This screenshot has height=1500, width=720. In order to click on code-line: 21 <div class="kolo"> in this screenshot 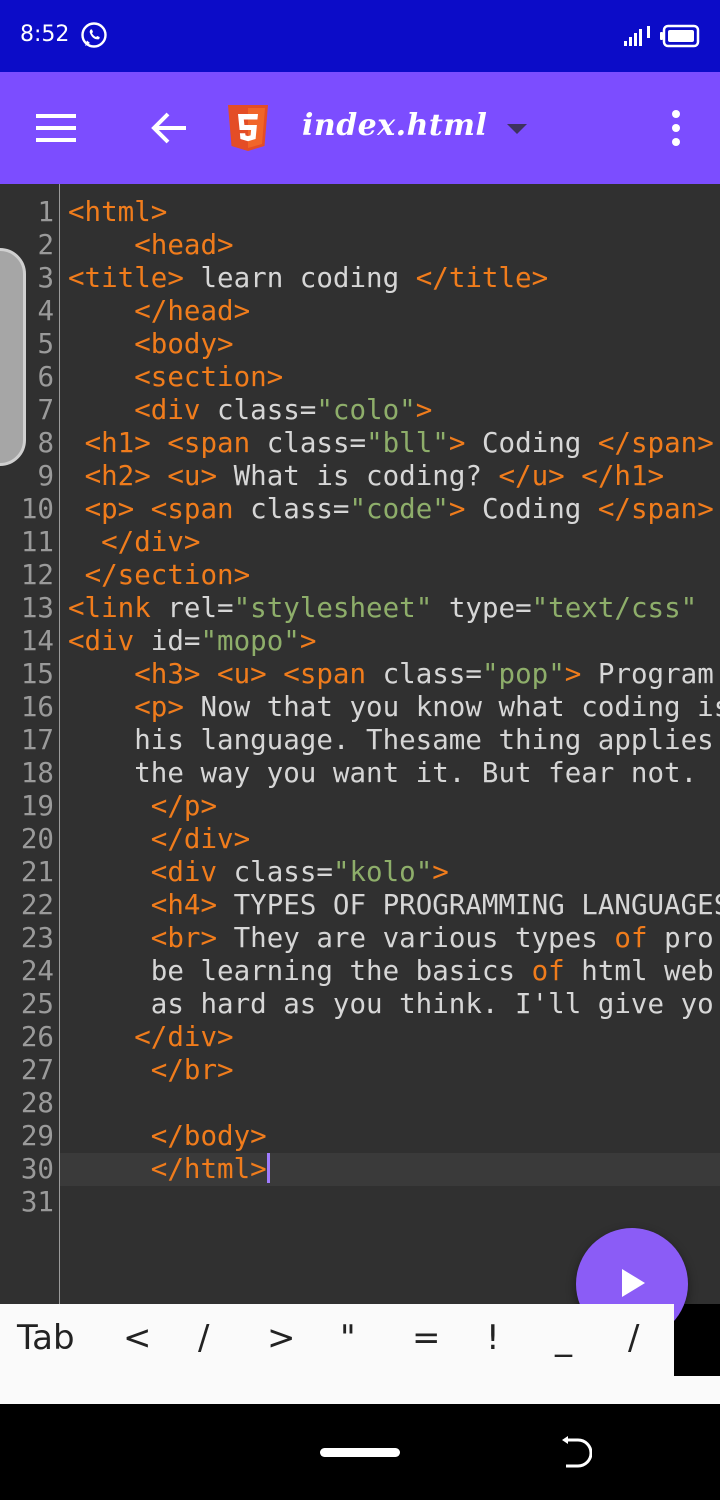, I will do `click(360, 872)`.